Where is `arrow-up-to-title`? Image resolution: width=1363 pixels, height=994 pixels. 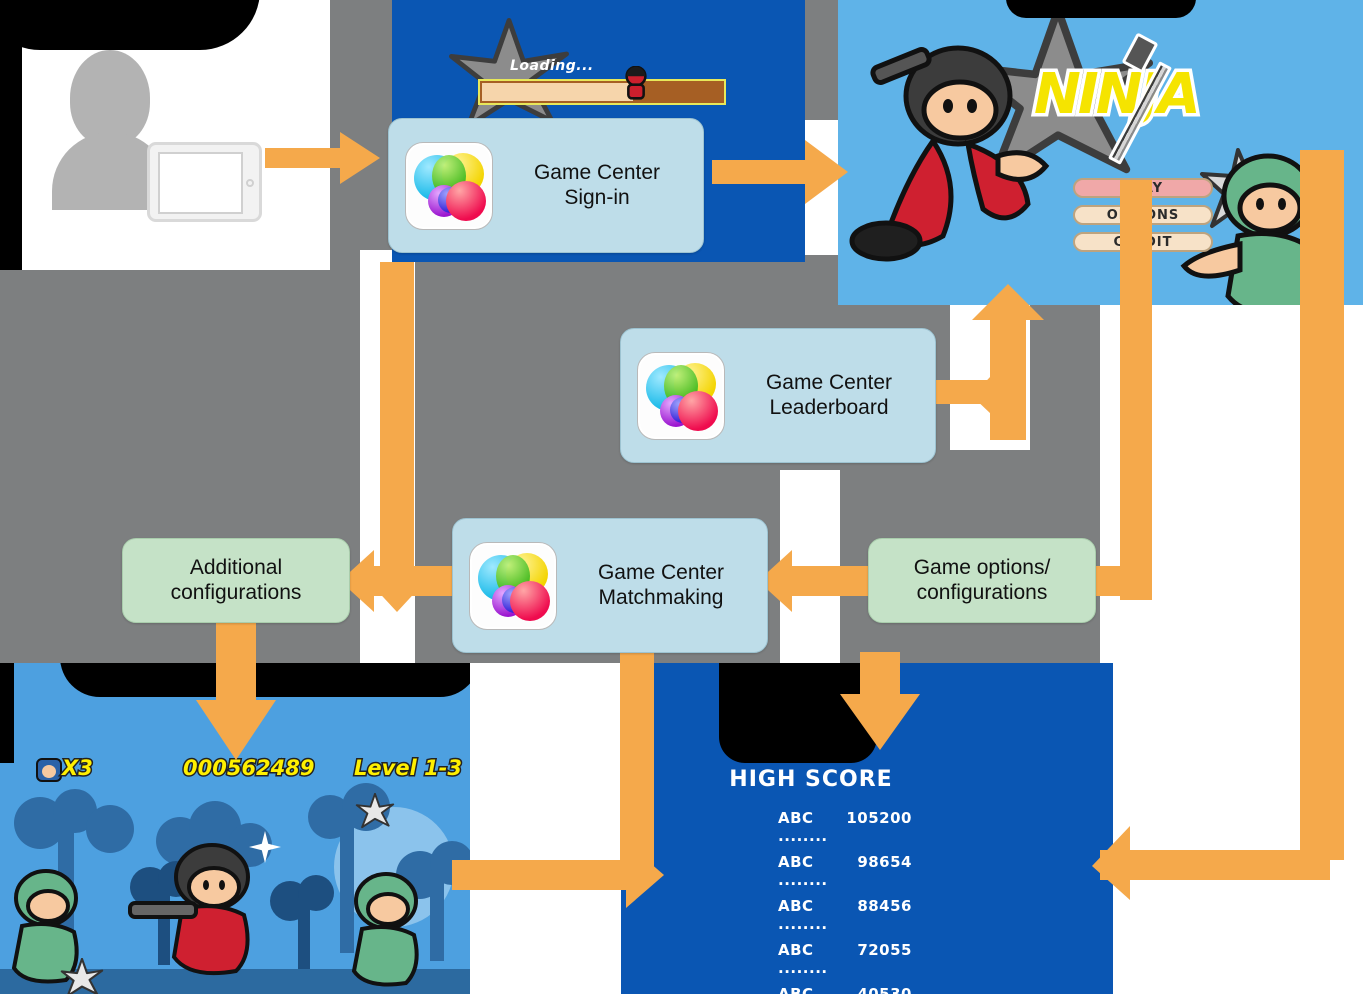
arrow-up-to-title is located at coordinates (1008, 362).